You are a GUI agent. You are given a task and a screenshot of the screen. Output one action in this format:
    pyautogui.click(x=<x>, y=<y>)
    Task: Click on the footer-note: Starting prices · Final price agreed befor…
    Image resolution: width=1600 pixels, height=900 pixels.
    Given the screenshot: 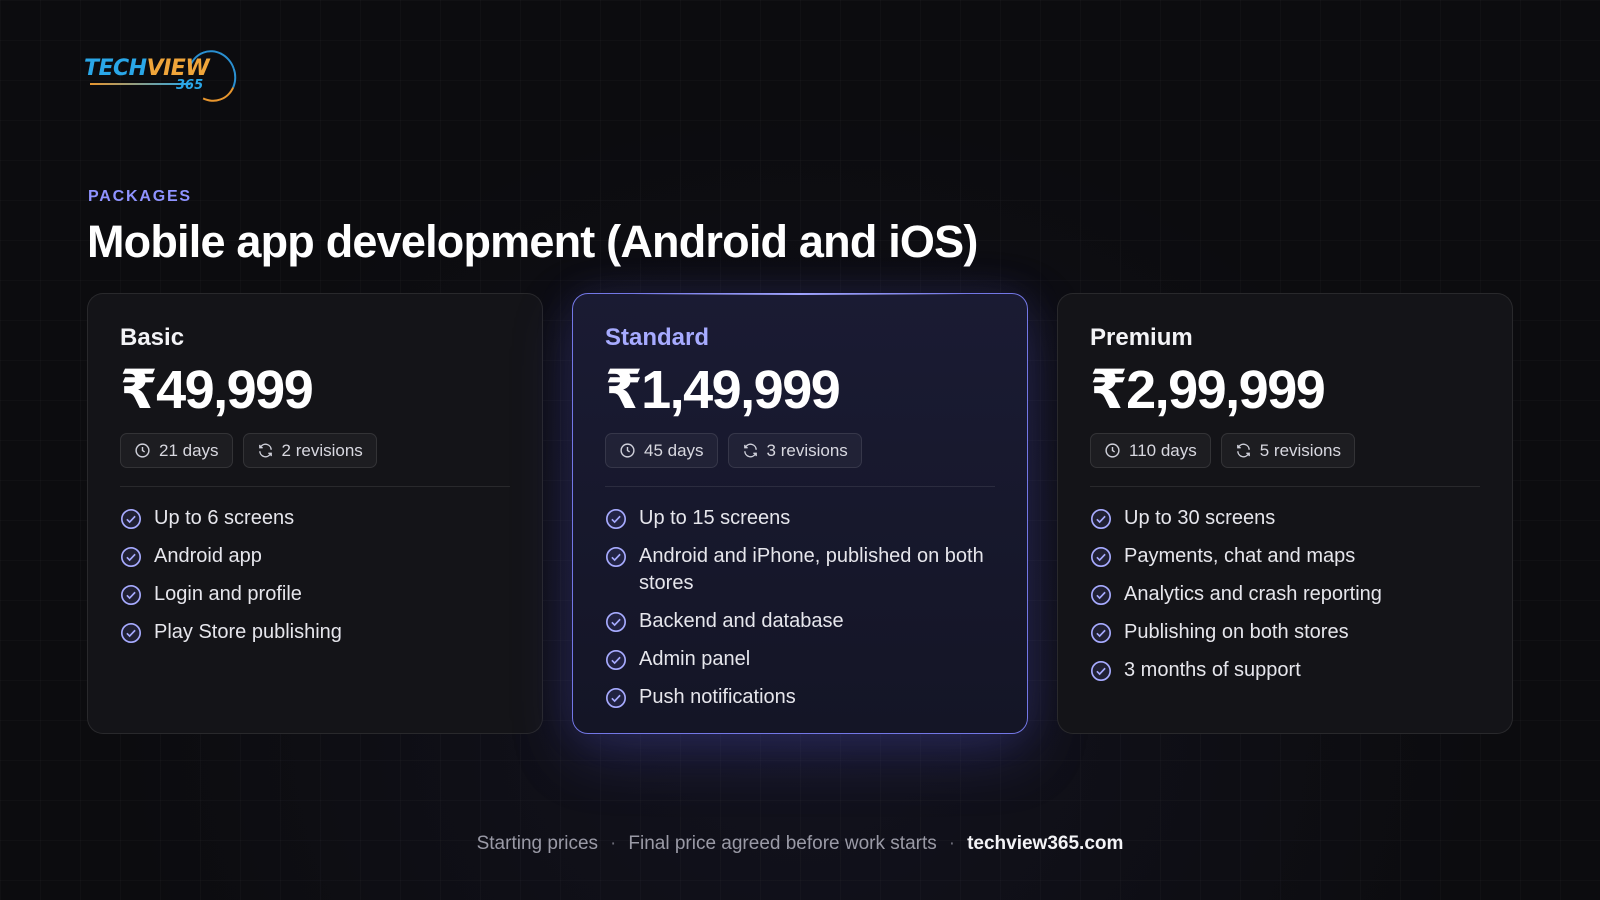 What is the action you would take?
    pyautogui.click(x=800, y=844)
    